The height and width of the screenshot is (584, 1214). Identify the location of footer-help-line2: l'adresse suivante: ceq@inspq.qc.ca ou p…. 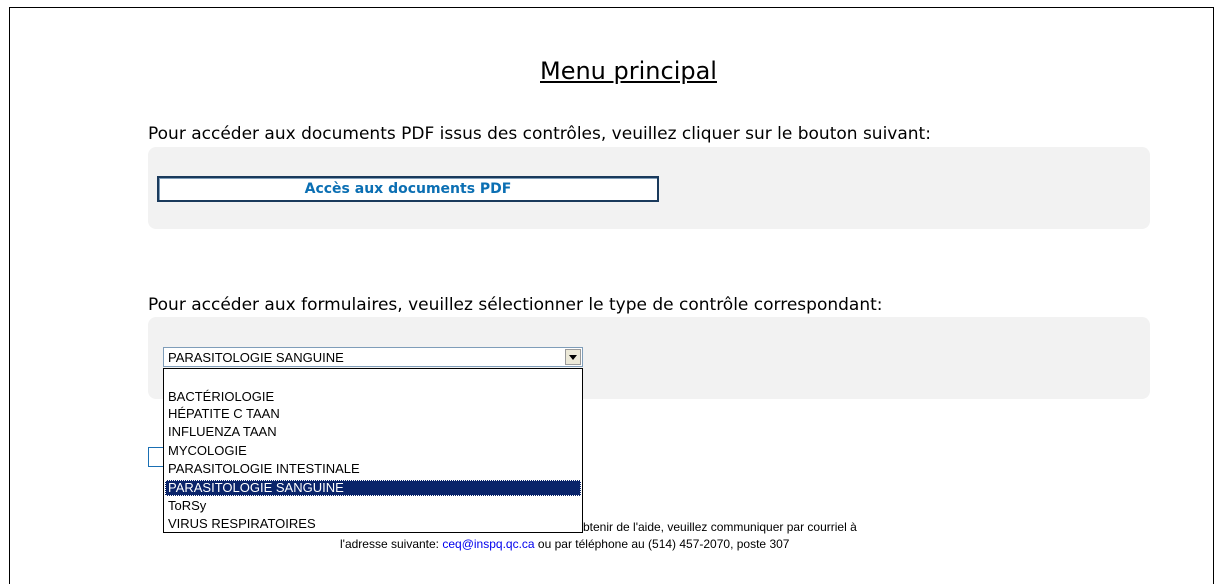
(564, 544).